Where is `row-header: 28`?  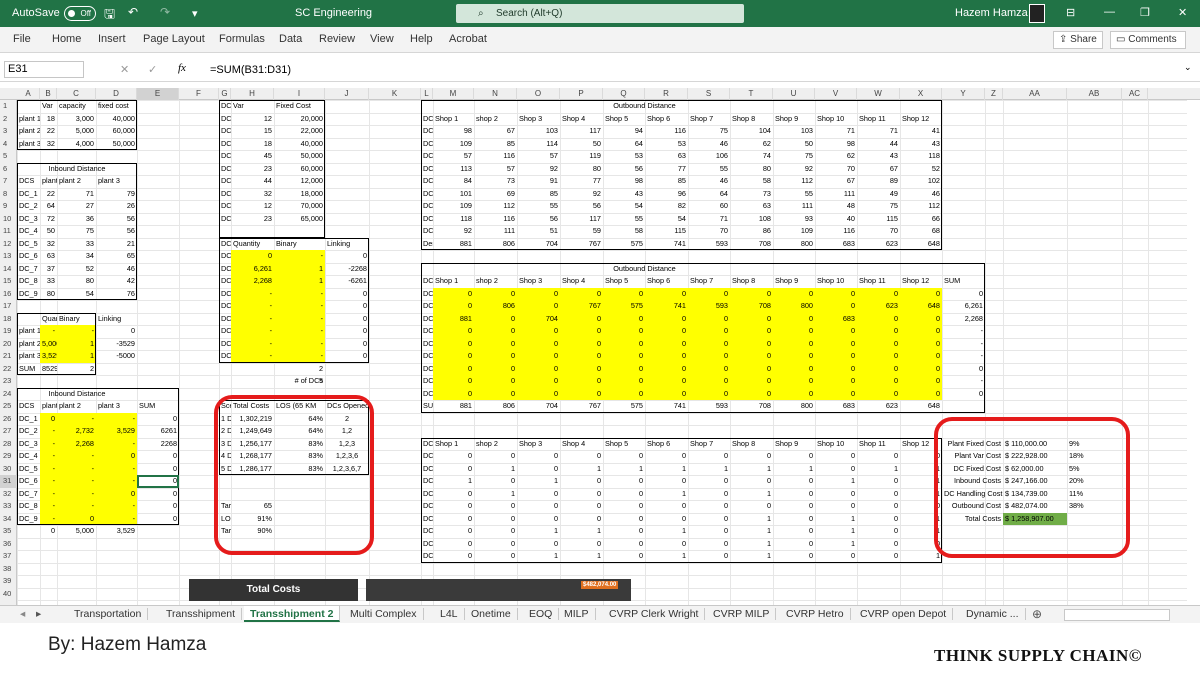 row-header: 28 is located at coordinates (8, 444).